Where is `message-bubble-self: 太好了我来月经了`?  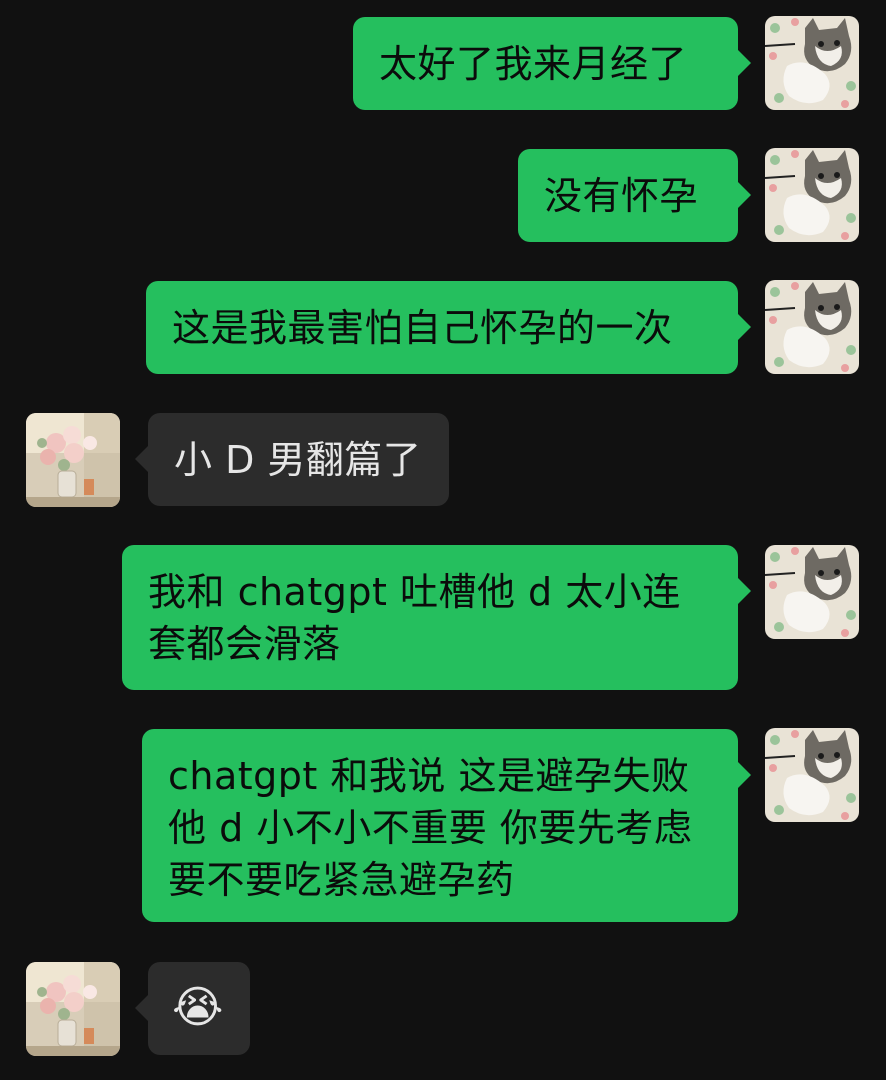
message-bubble-self: 太好了我来月经了 is located at coordinates (552, 63).